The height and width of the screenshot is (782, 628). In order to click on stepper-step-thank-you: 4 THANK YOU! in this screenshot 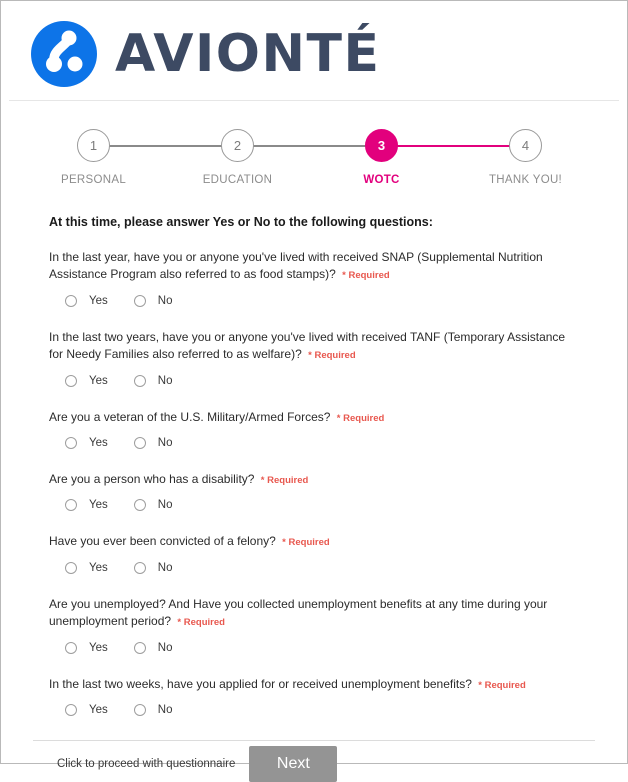, I will do `click(525, 157)`.